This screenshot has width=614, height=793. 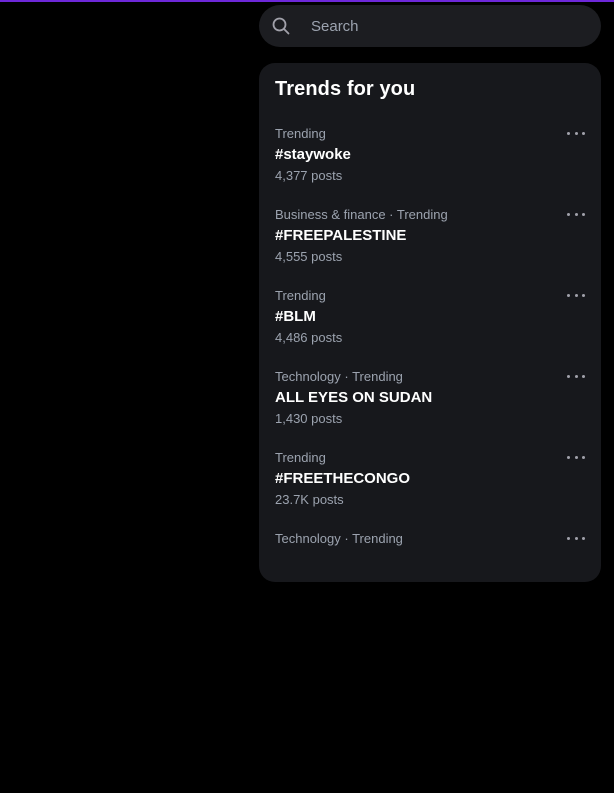 I want to click on trend-post-count: 23.7K posts, so click(x=309, y=499).